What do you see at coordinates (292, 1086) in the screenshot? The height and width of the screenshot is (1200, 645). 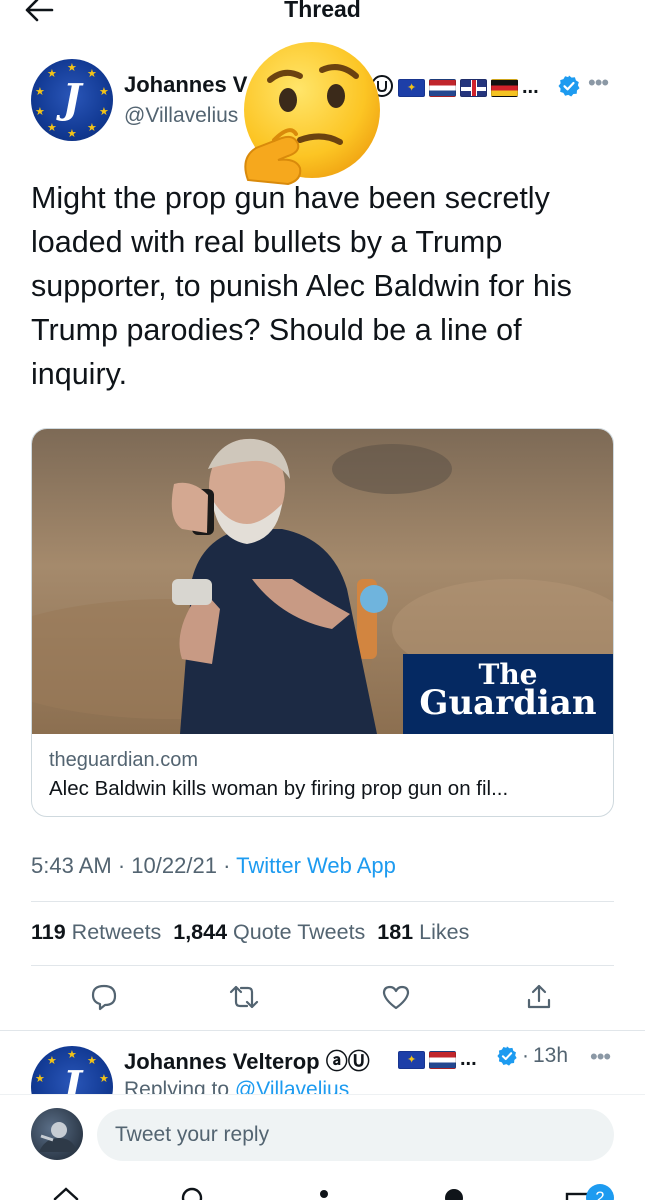 I see `replying-handle: @Villavelius` at bounding box center [292, 1086].